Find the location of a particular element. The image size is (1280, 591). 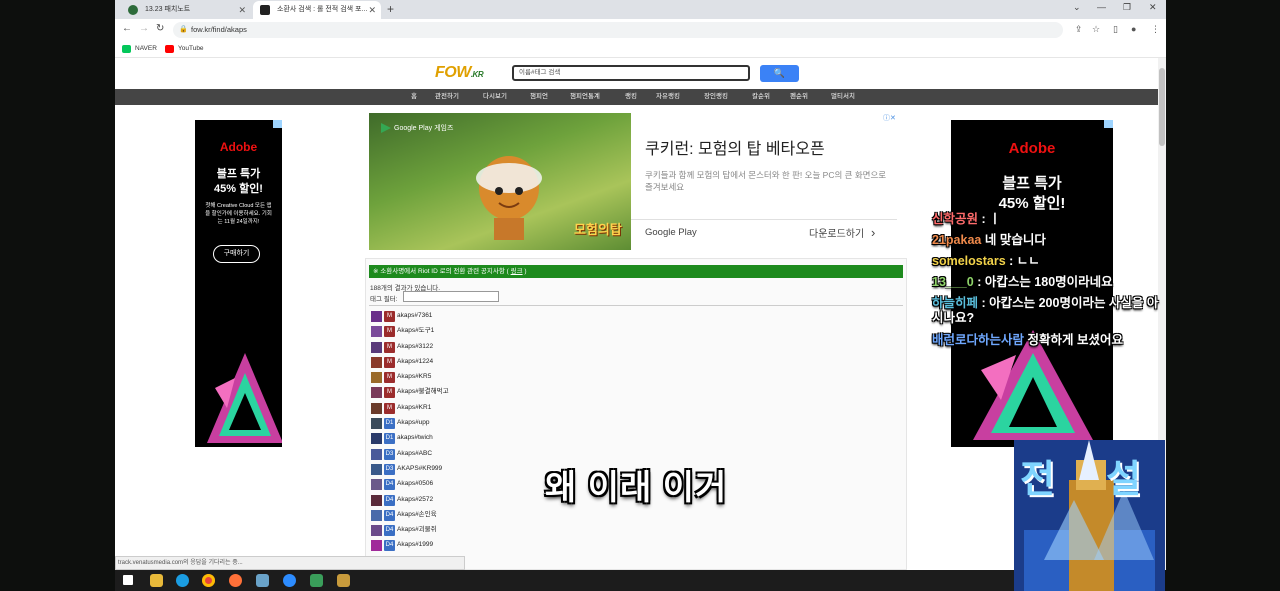

league-client-icon is located at coordinates (343, 580).